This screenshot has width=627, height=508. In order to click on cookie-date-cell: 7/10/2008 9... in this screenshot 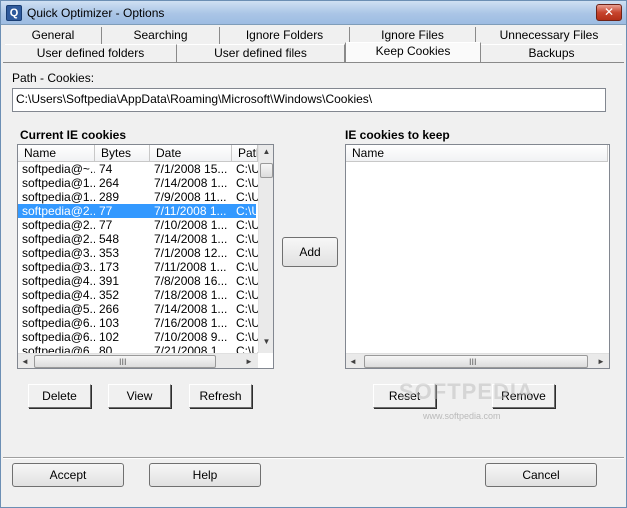, I will do `click(191, 337)`.